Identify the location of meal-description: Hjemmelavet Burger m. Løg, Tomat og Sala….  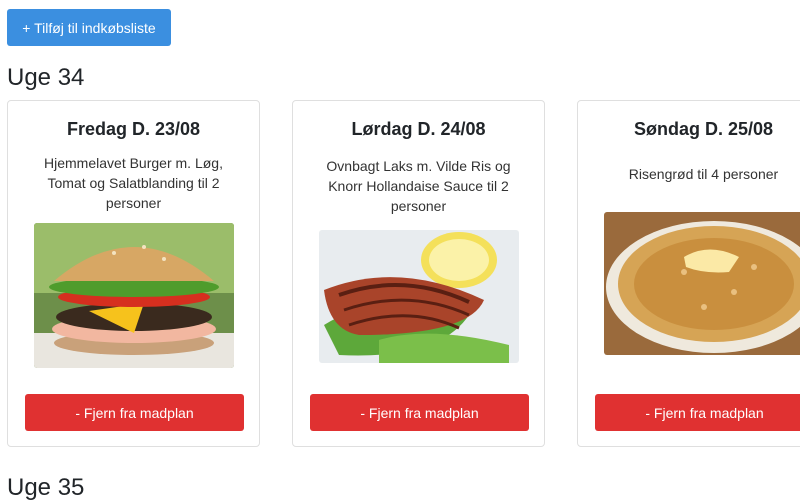
(133, 183).